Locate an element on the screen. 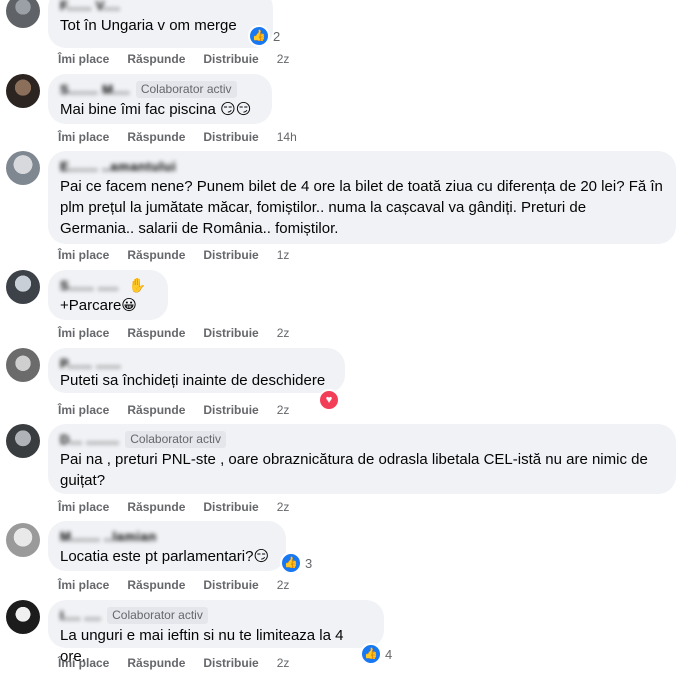  timestamp: 1z is located at coordinates (283, 255).